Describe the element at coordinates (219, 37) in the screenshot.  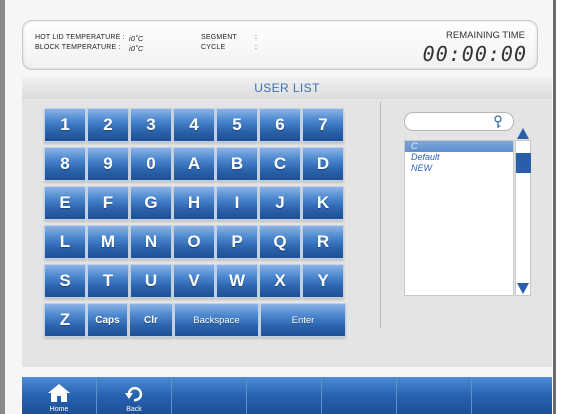
I see `segment-label: SEGMENT` at that location.